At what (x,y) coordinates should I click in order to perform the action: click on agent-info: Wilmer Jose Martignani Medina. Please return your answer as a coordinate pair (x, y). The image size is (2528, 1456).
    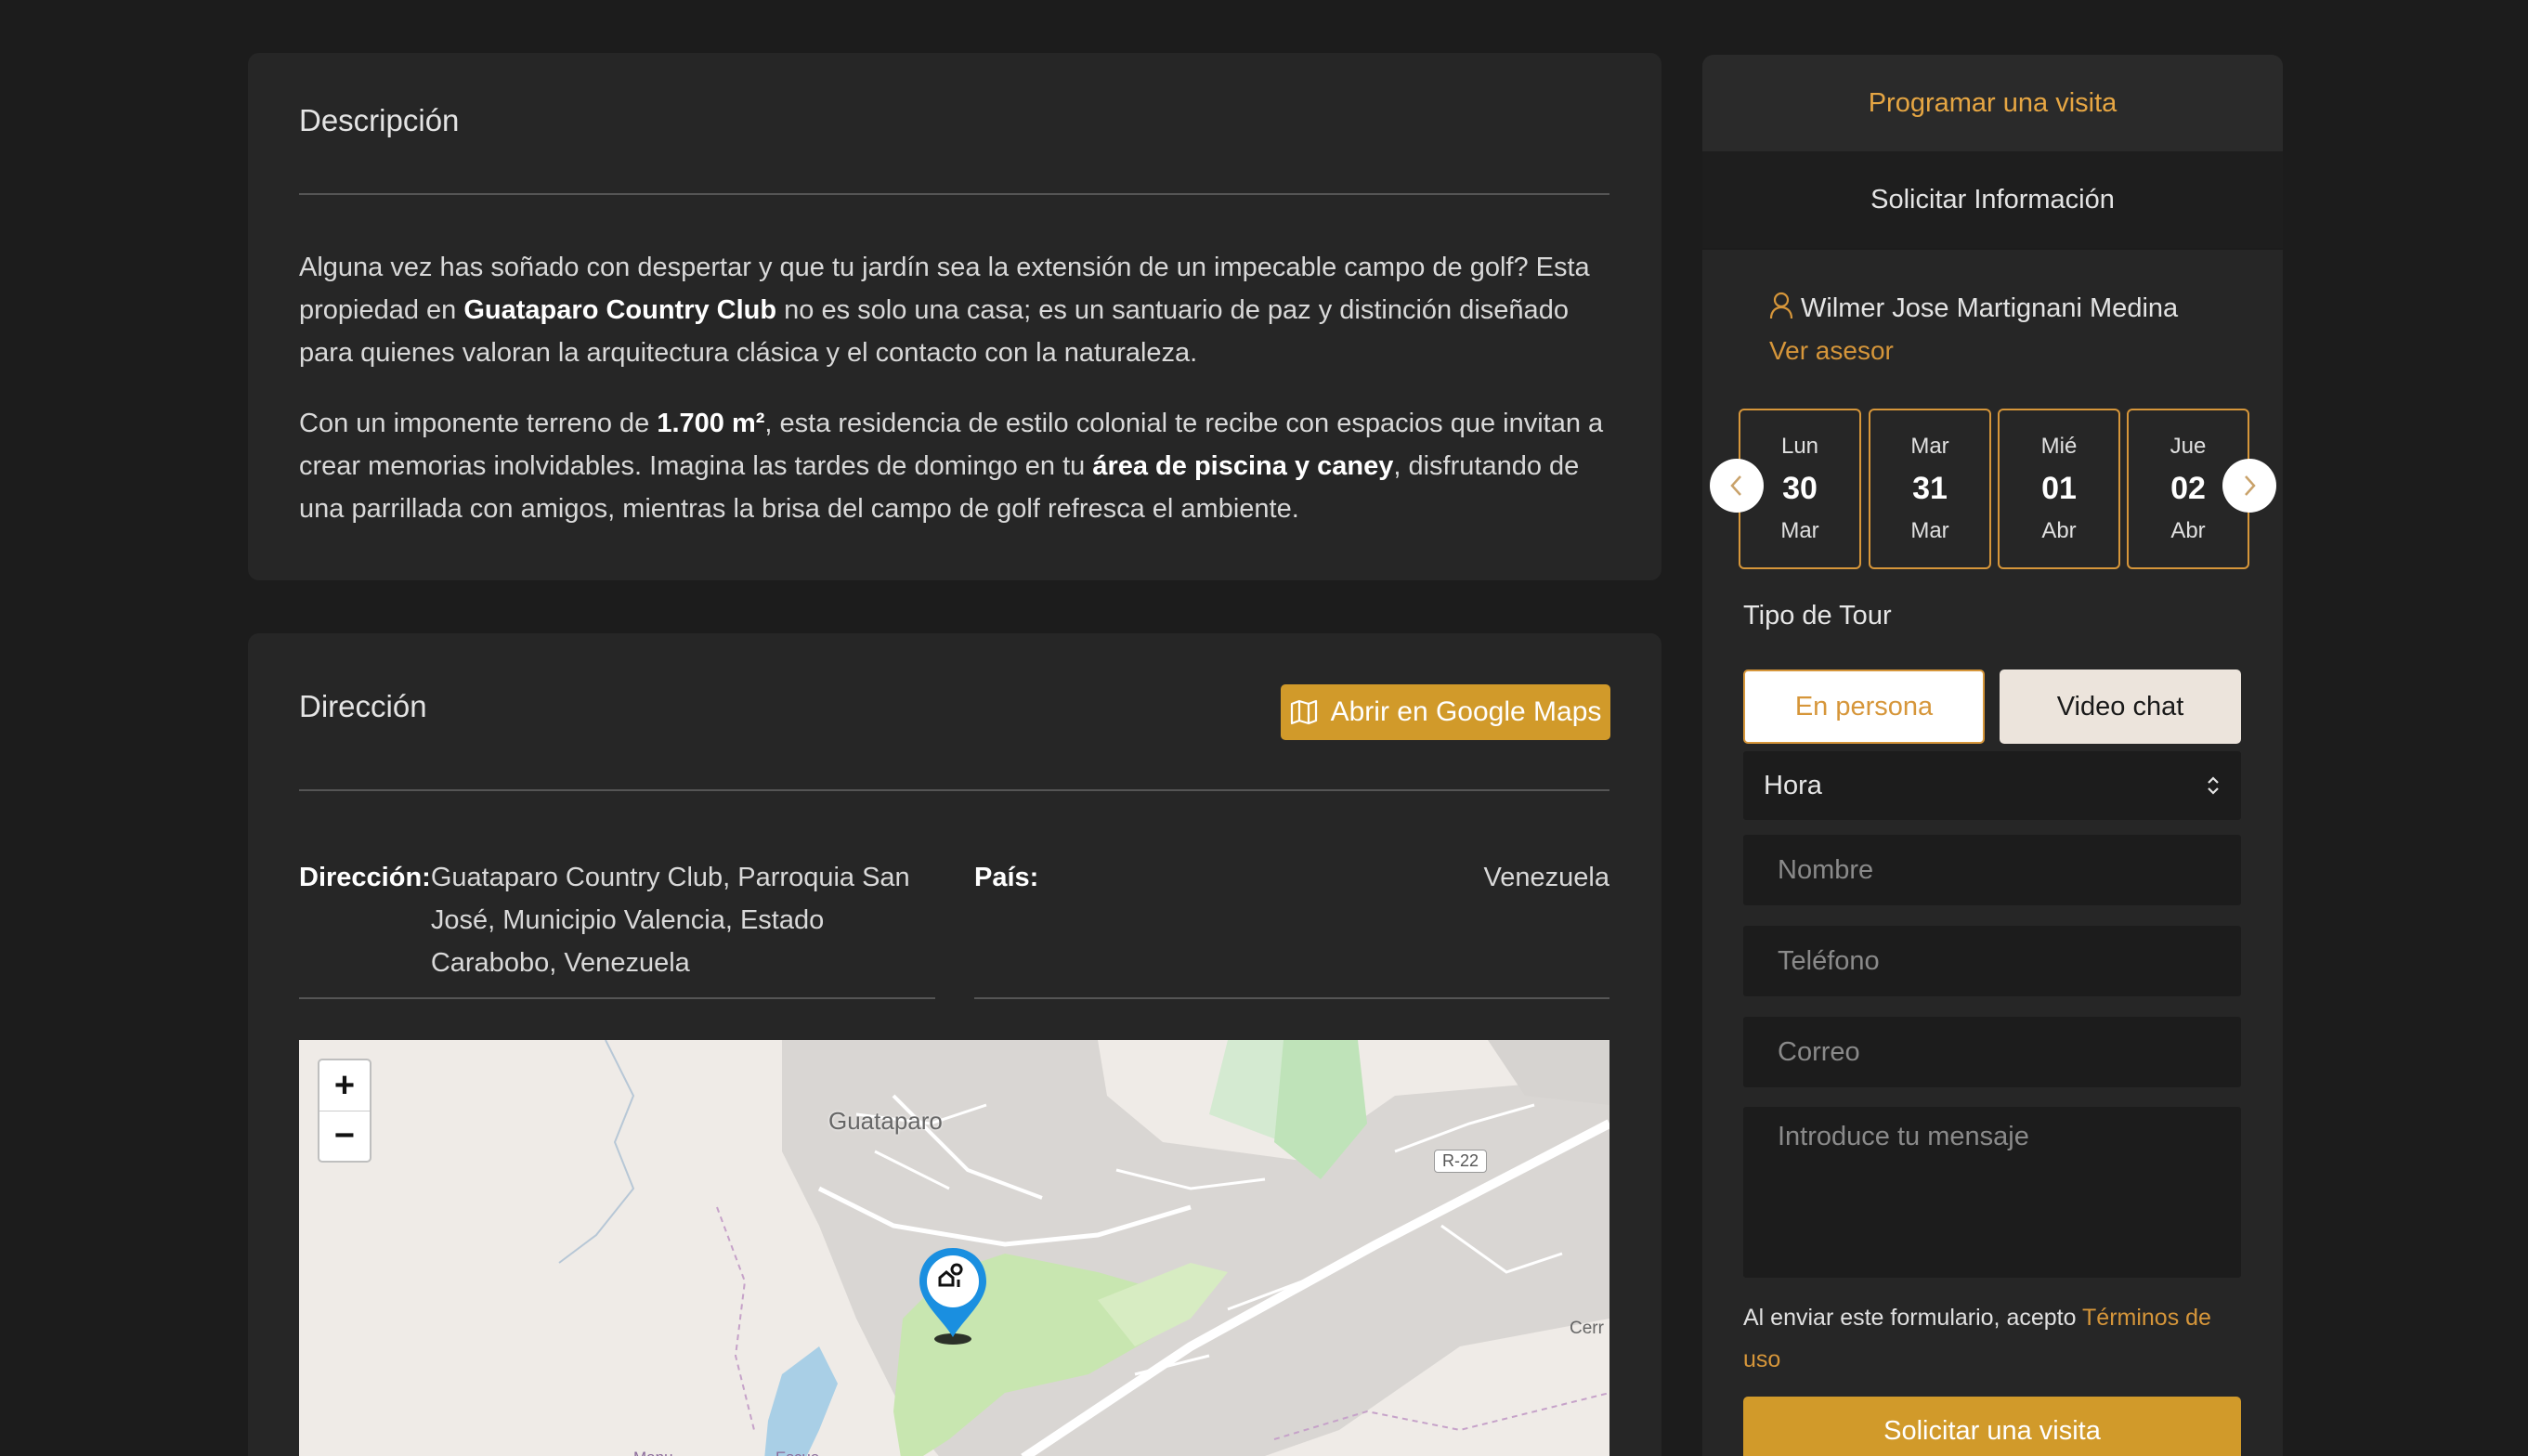
    Looking at the image, I should click on (1973, 308).